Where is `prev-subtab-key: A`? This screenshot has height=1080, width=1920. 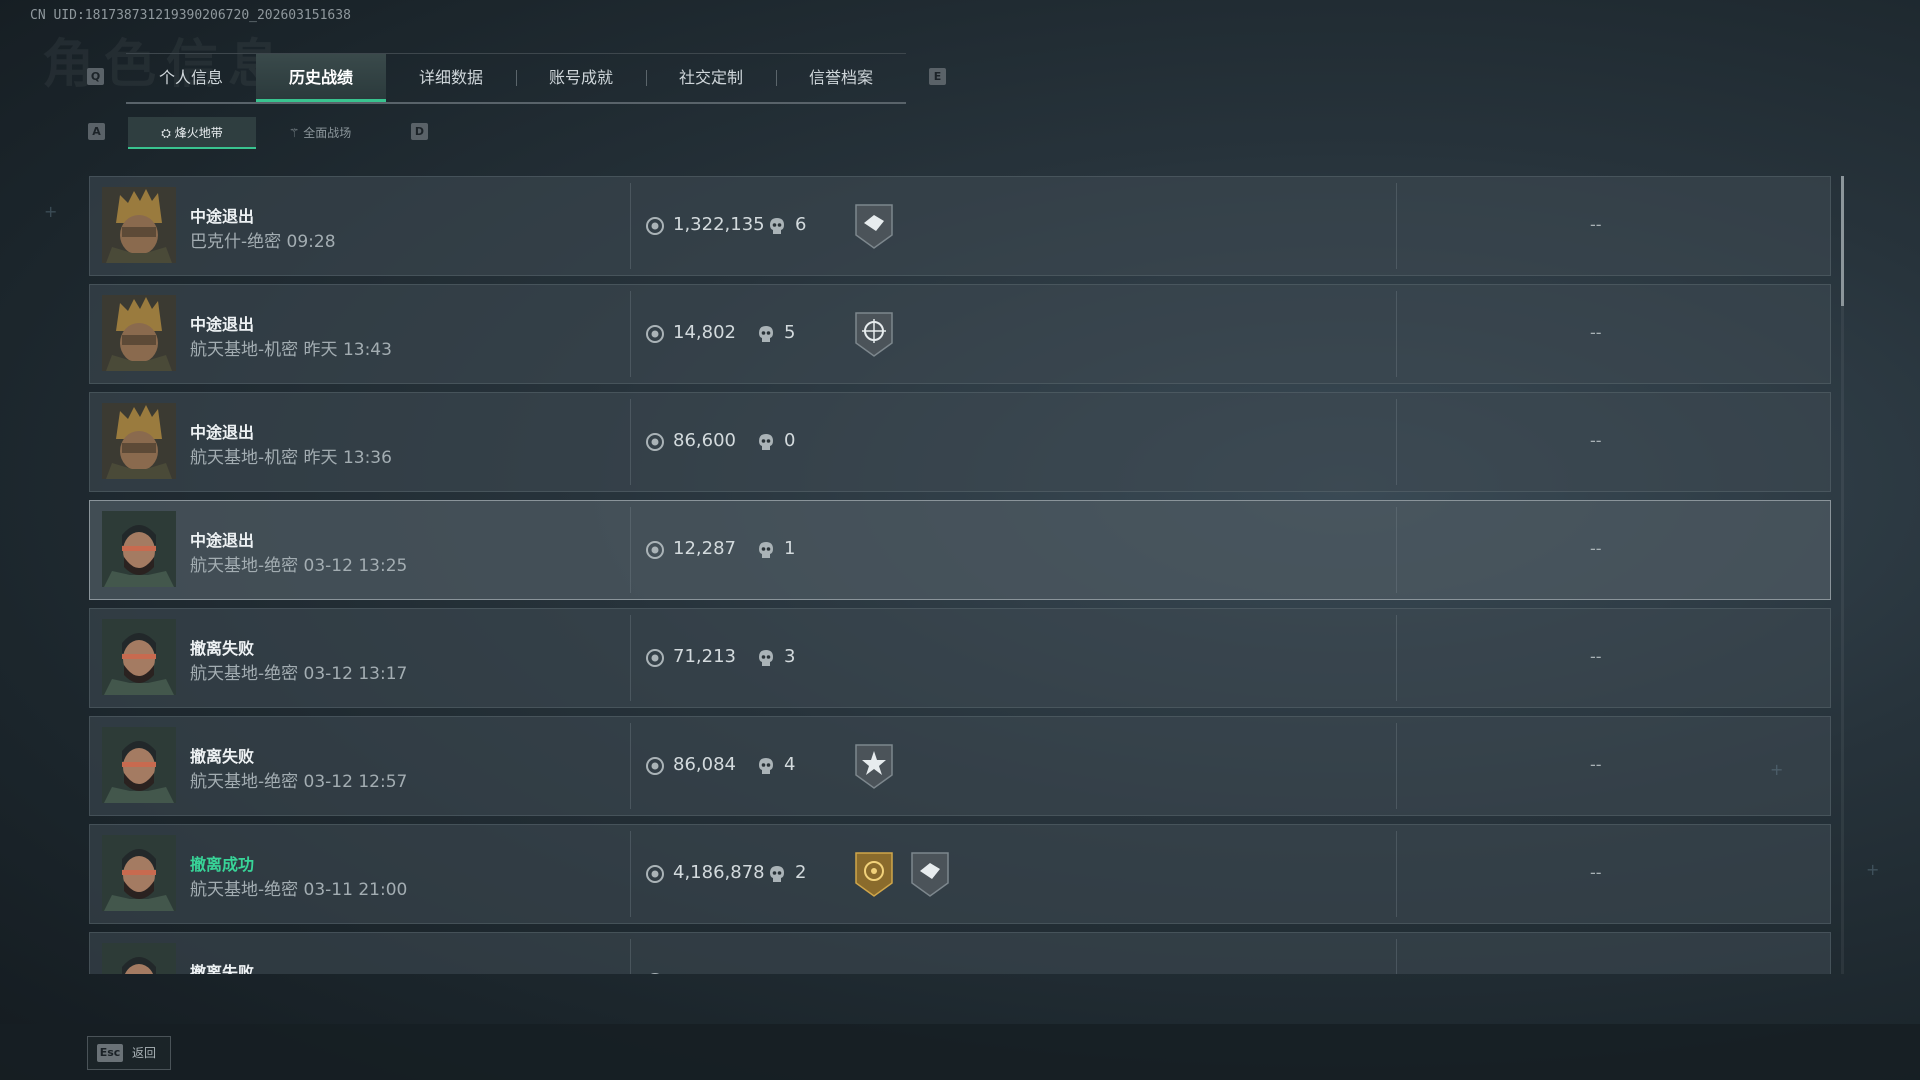
prev-subtab-key: A is located at coordinates (96, 131).